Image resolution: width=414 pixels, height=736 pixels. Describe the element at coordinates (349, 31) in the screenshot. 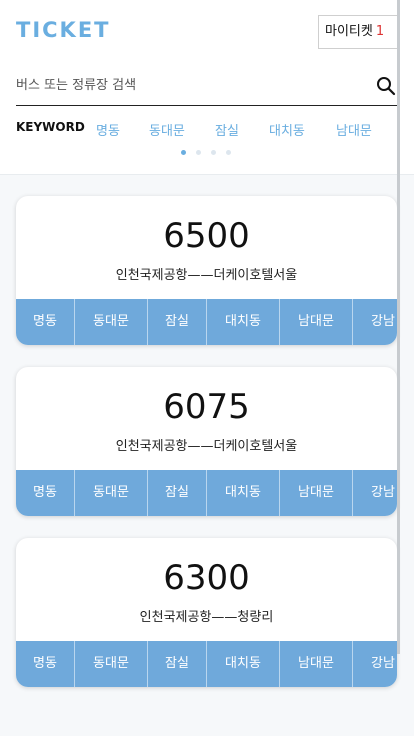

I see `my-ticket-label: 마이티켓` at that location.